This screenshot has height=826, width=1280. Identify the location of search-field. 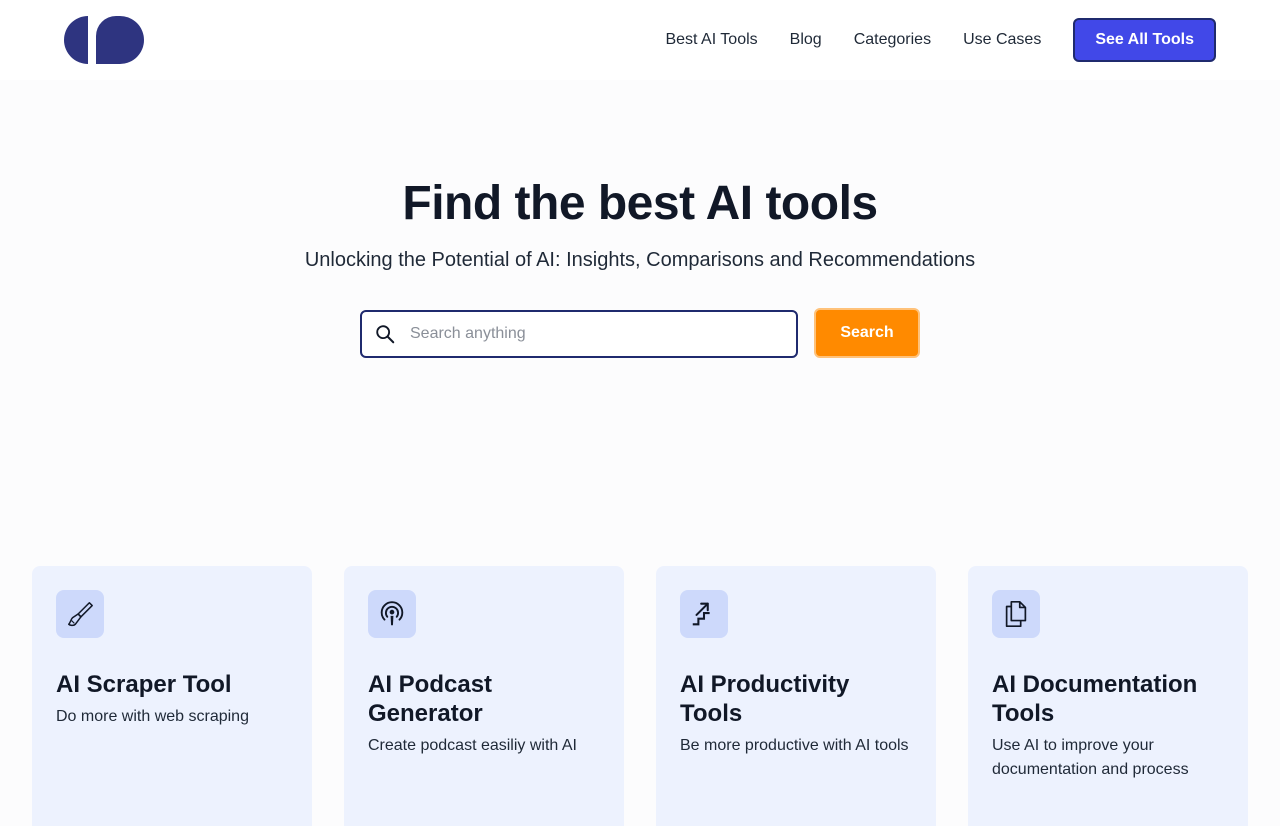
(579, 334).